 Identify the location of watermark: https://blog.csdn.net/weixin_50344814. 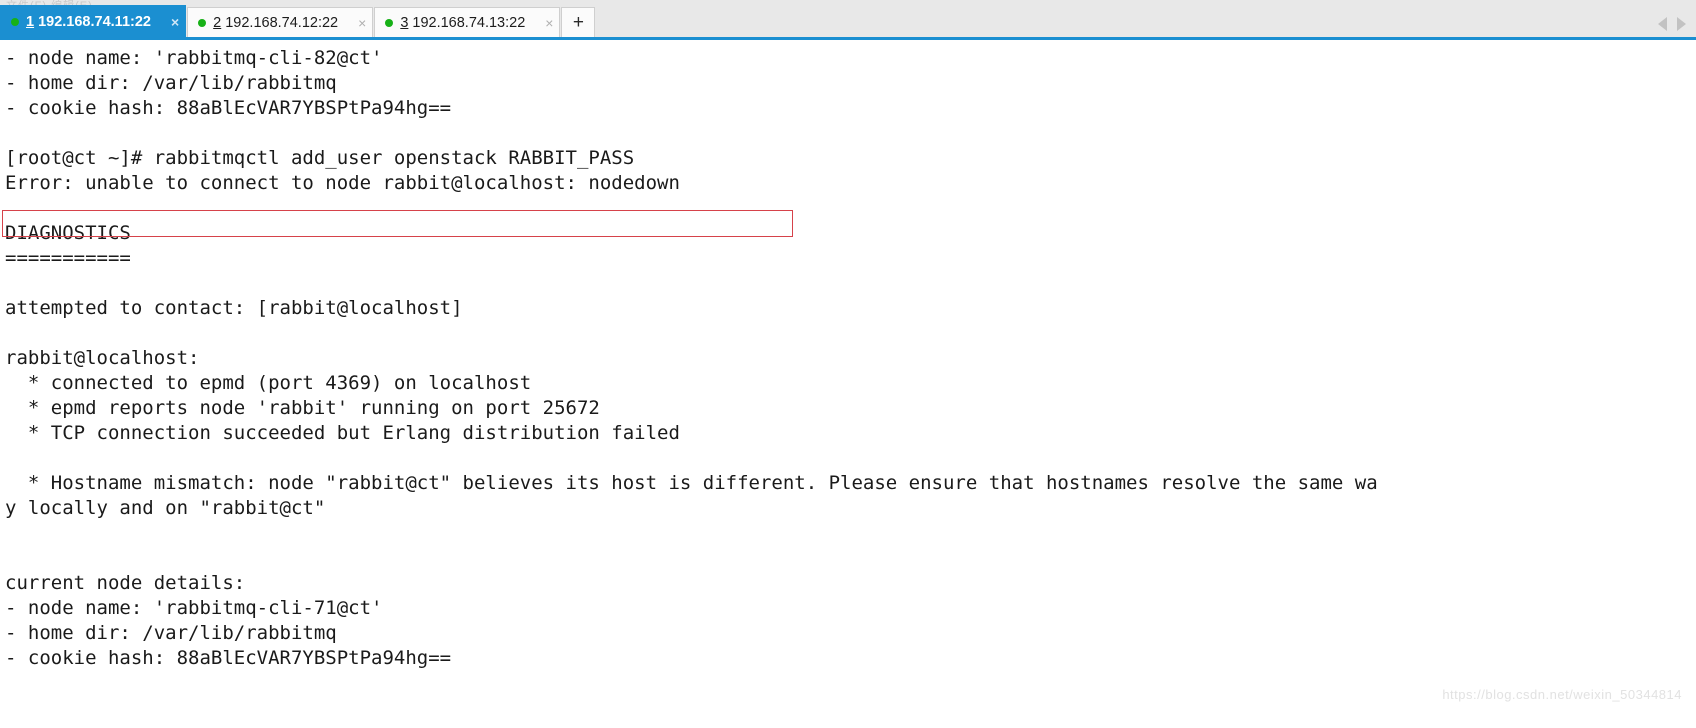
(1562, 694).